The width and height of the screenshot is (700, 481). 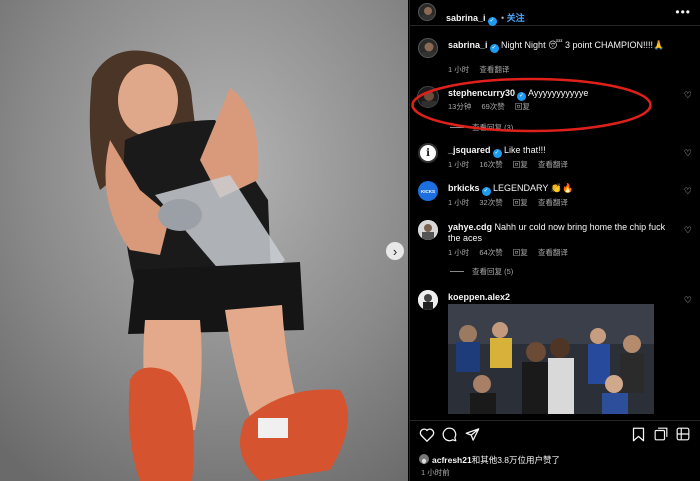 What do you see at coordinates (516, 460) in the screenshot?
I see `liked-by-rest: 和其他3.8万位用户赞了` at bounding box center [516, 460].